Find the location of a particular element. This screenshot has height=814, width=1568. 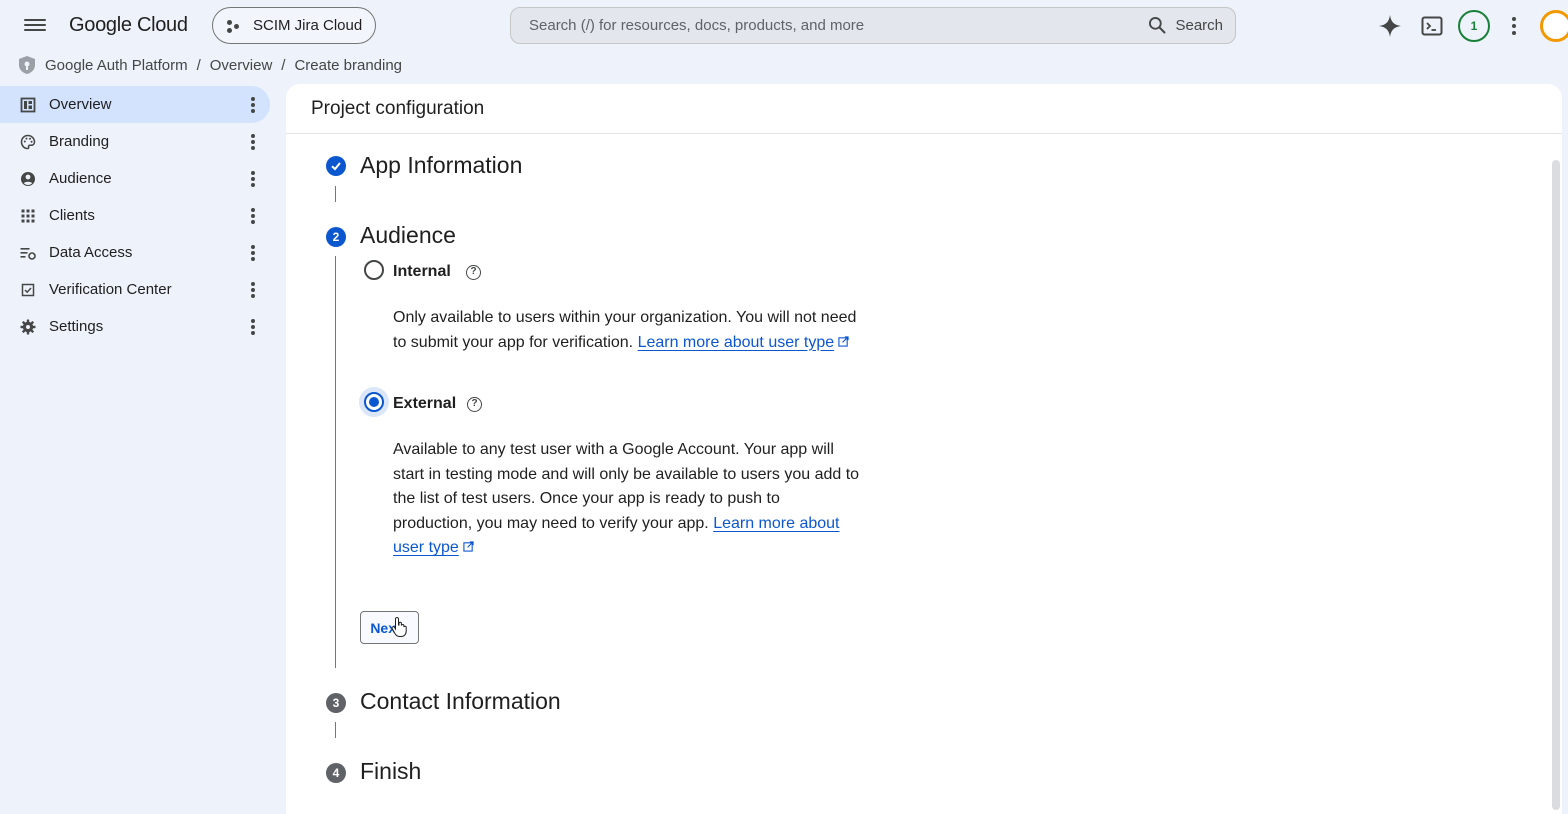

project-dots-icon is located at coordinates (235, 26).